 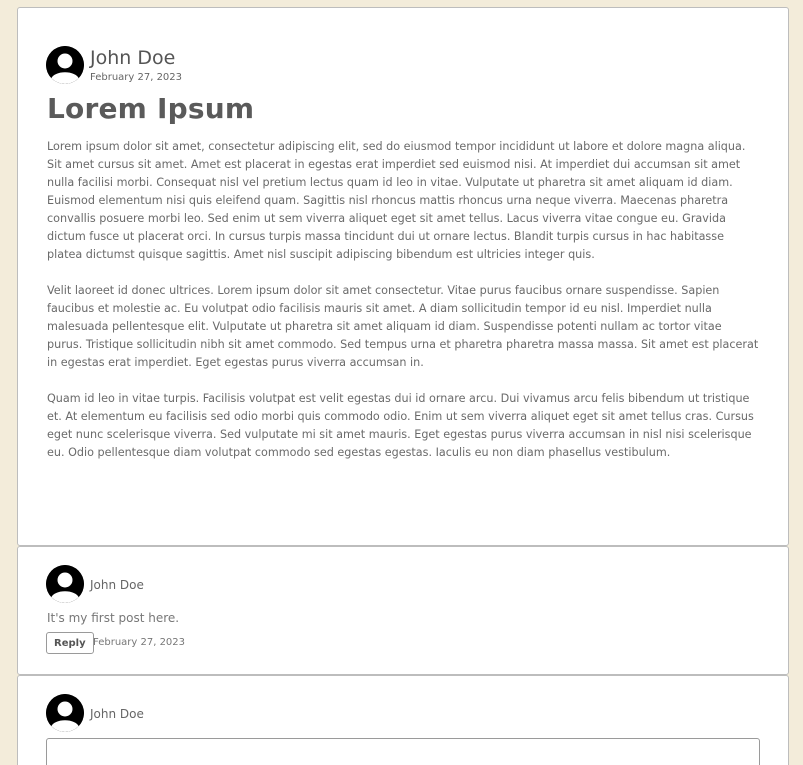 I want to click on post-title: Lorem Ipsum, so click(x=151, y=108).